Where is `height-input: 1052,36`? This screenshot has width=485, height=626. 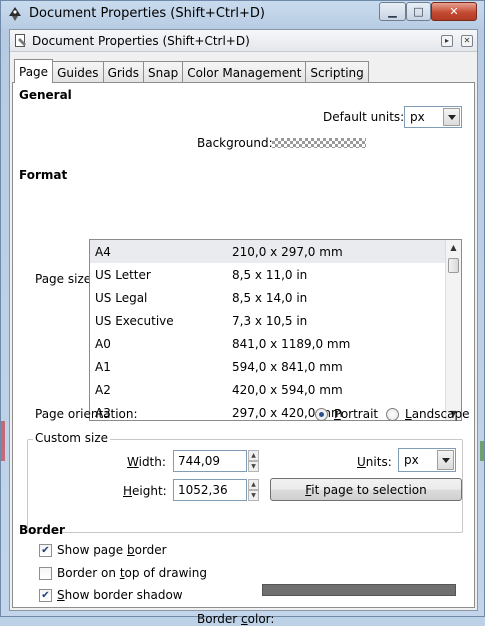
height-input: 1052,36 is located at coordinates (210, 490).